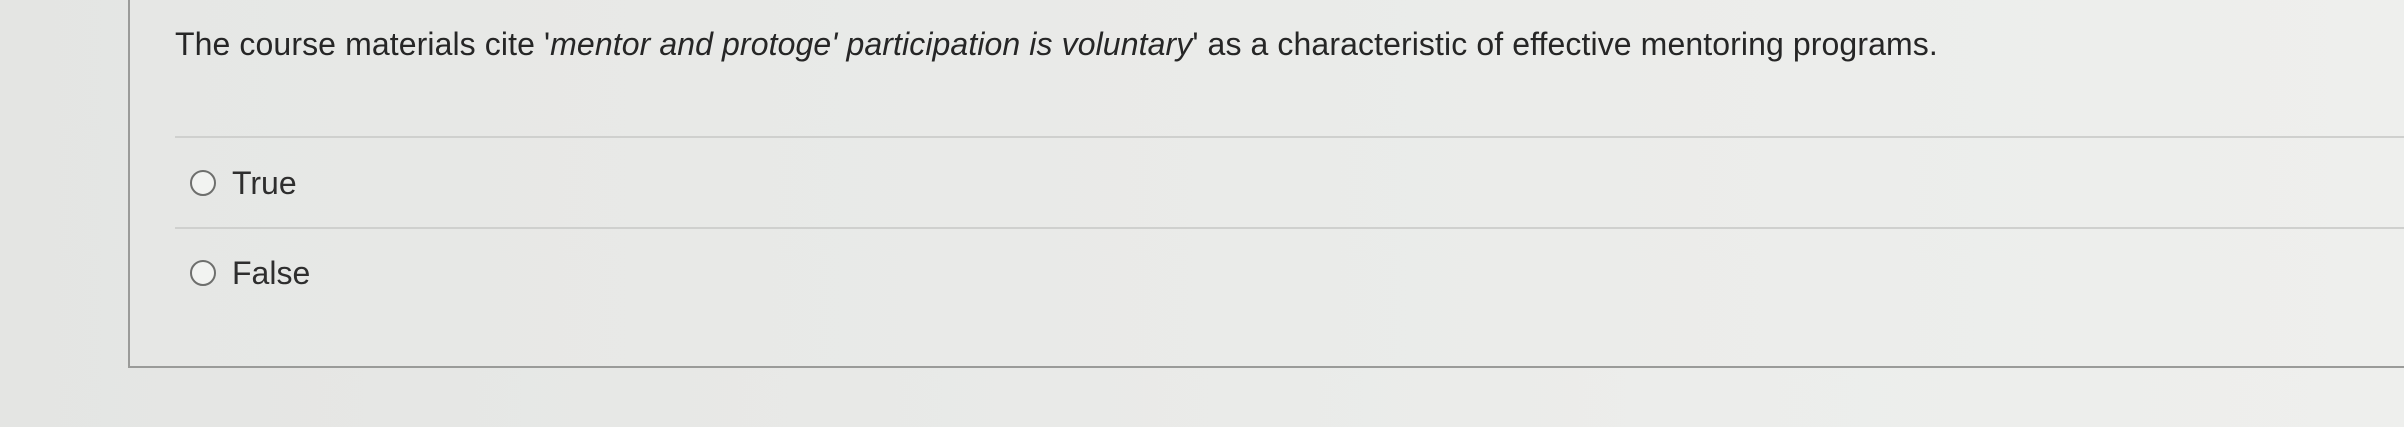 This screenshot has height=427, width=2404. Describe the element at coordinates (203, 273) in the screenshot. I see `radio-button-false` at that location.